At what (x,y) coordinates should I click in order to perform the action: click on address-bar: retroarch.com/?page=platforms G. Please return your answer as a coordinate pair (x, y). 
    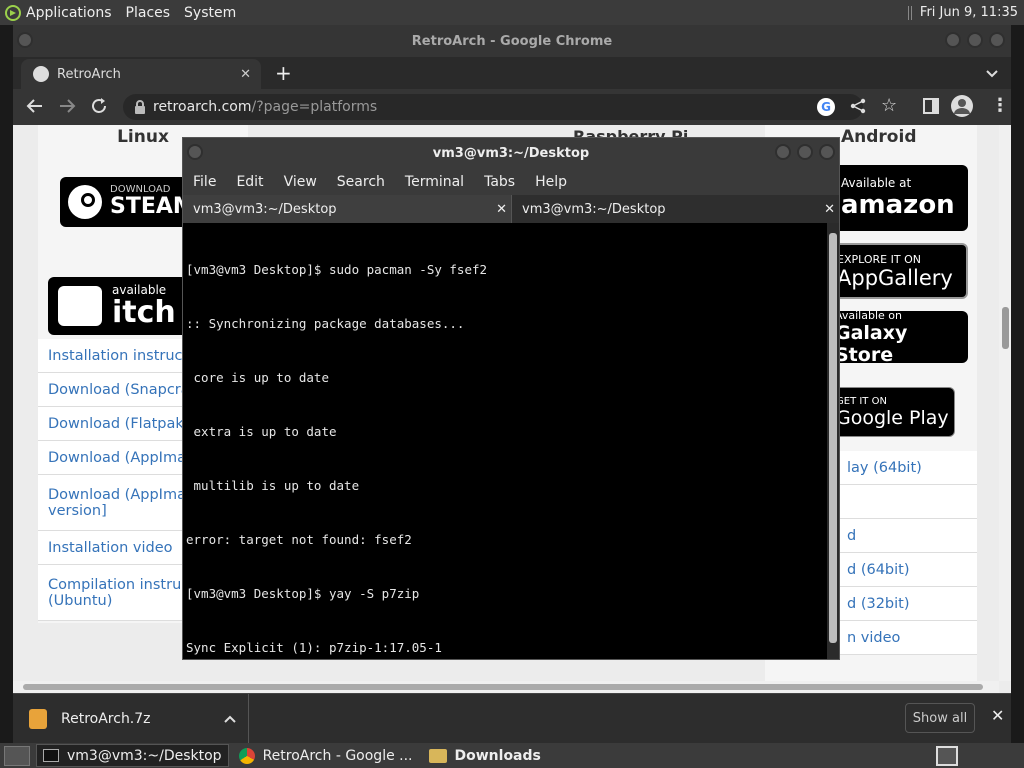
    Looking at the image, I should click on (493, 107).